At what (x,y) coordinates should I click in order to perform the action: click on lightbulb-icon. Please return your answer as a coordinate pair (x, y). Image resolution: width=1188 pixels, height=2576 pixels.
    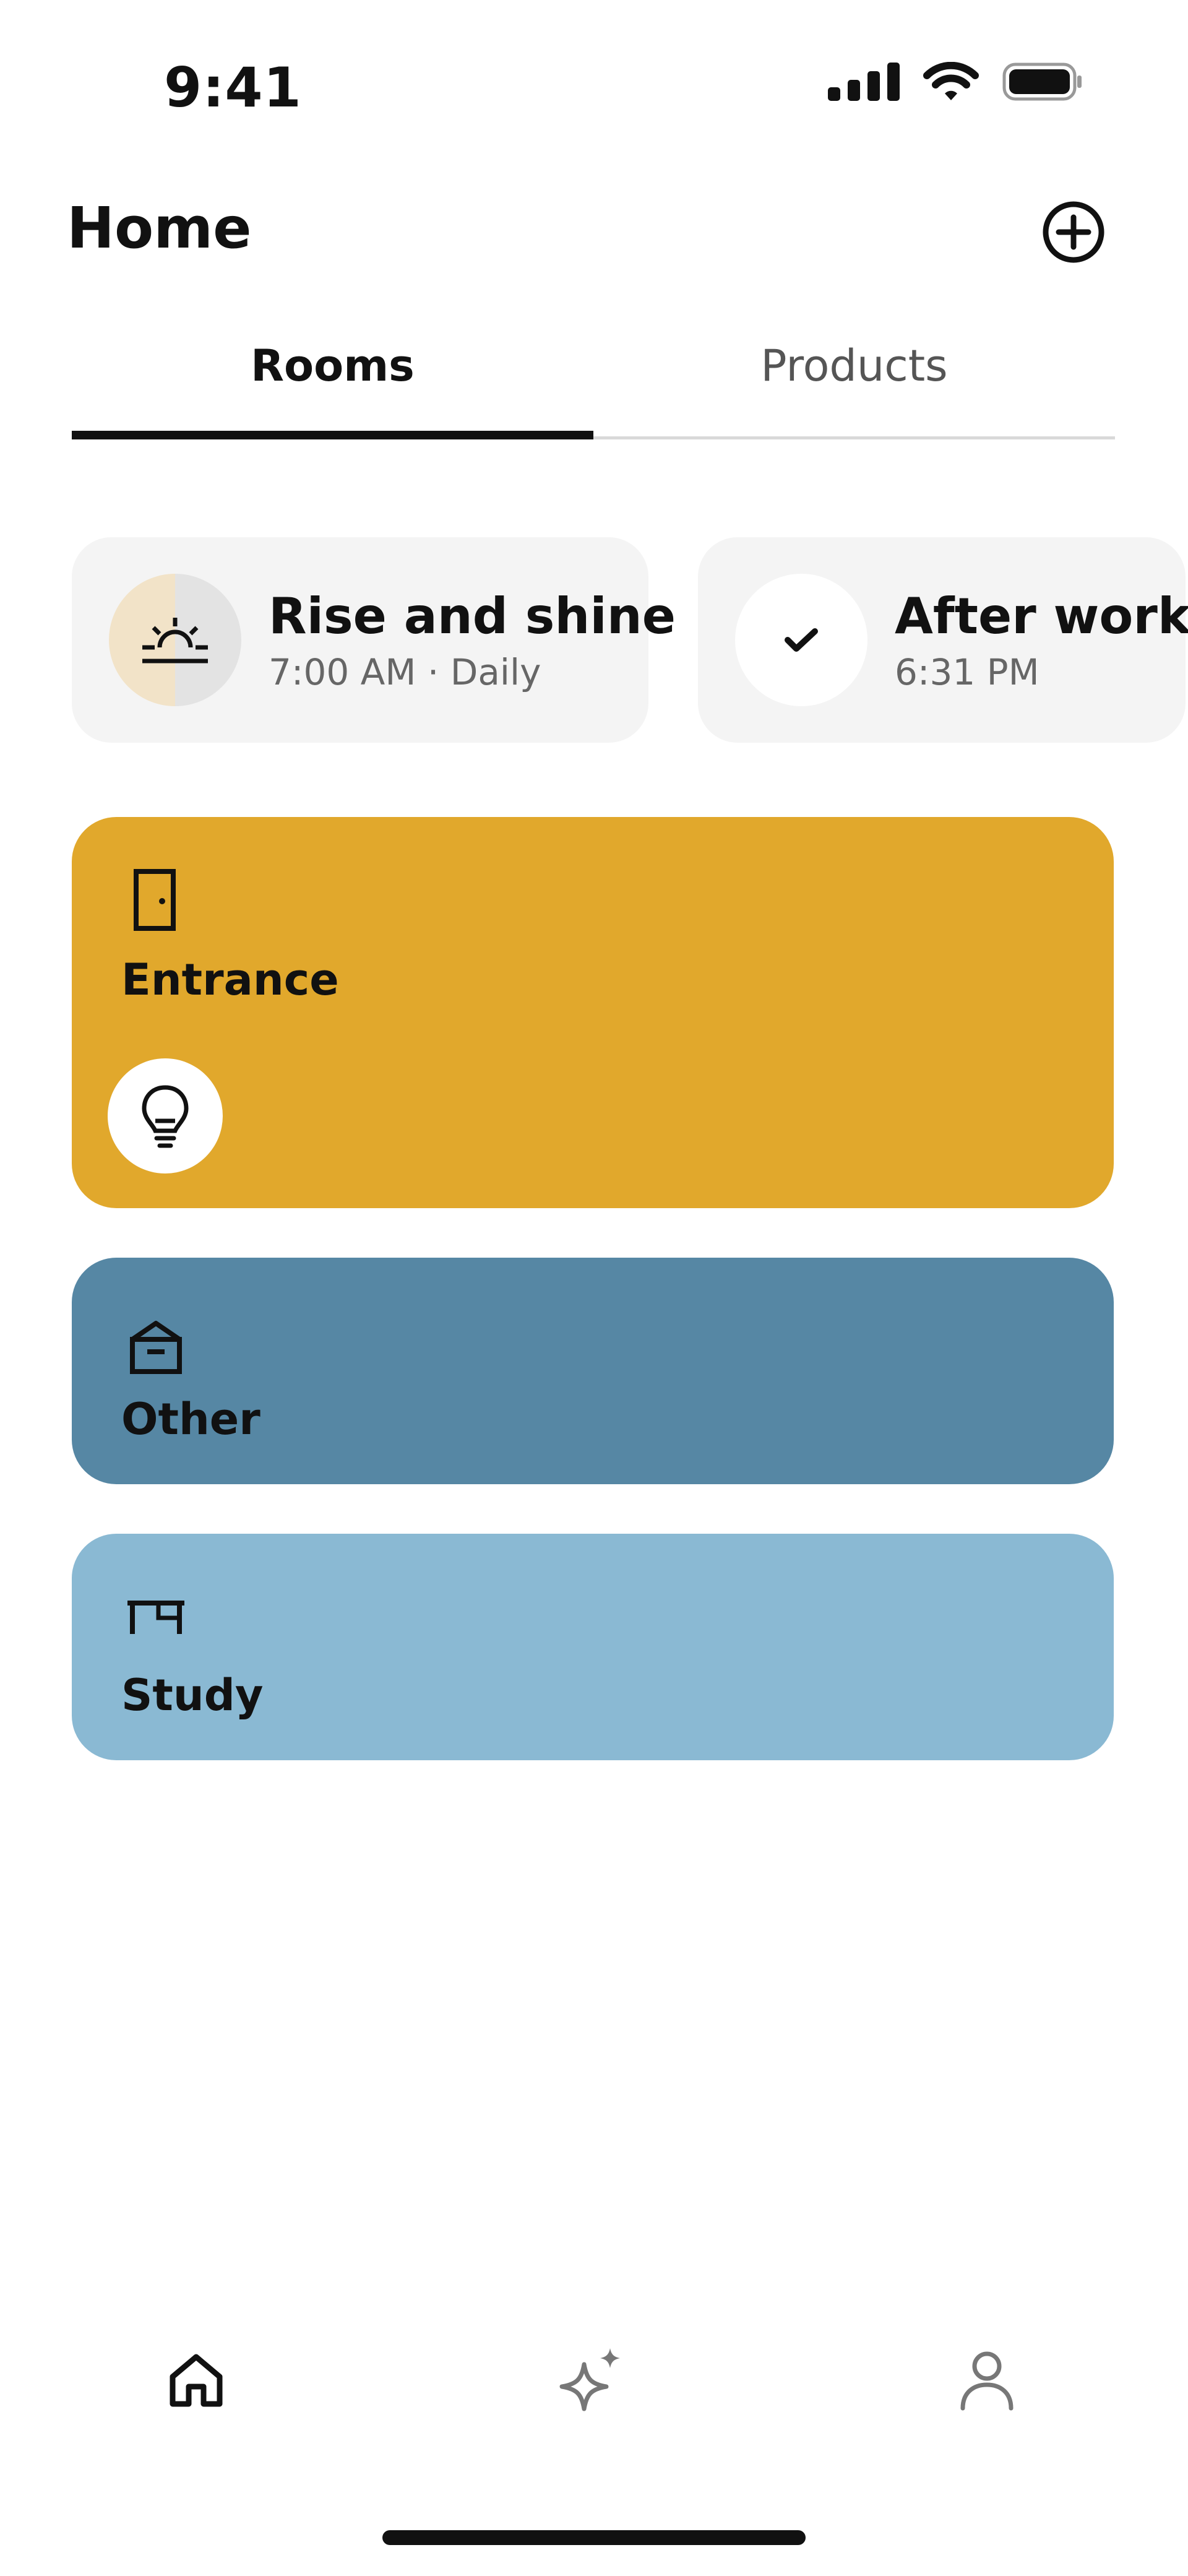
    Looking at the image, I should click on (165, 1116).